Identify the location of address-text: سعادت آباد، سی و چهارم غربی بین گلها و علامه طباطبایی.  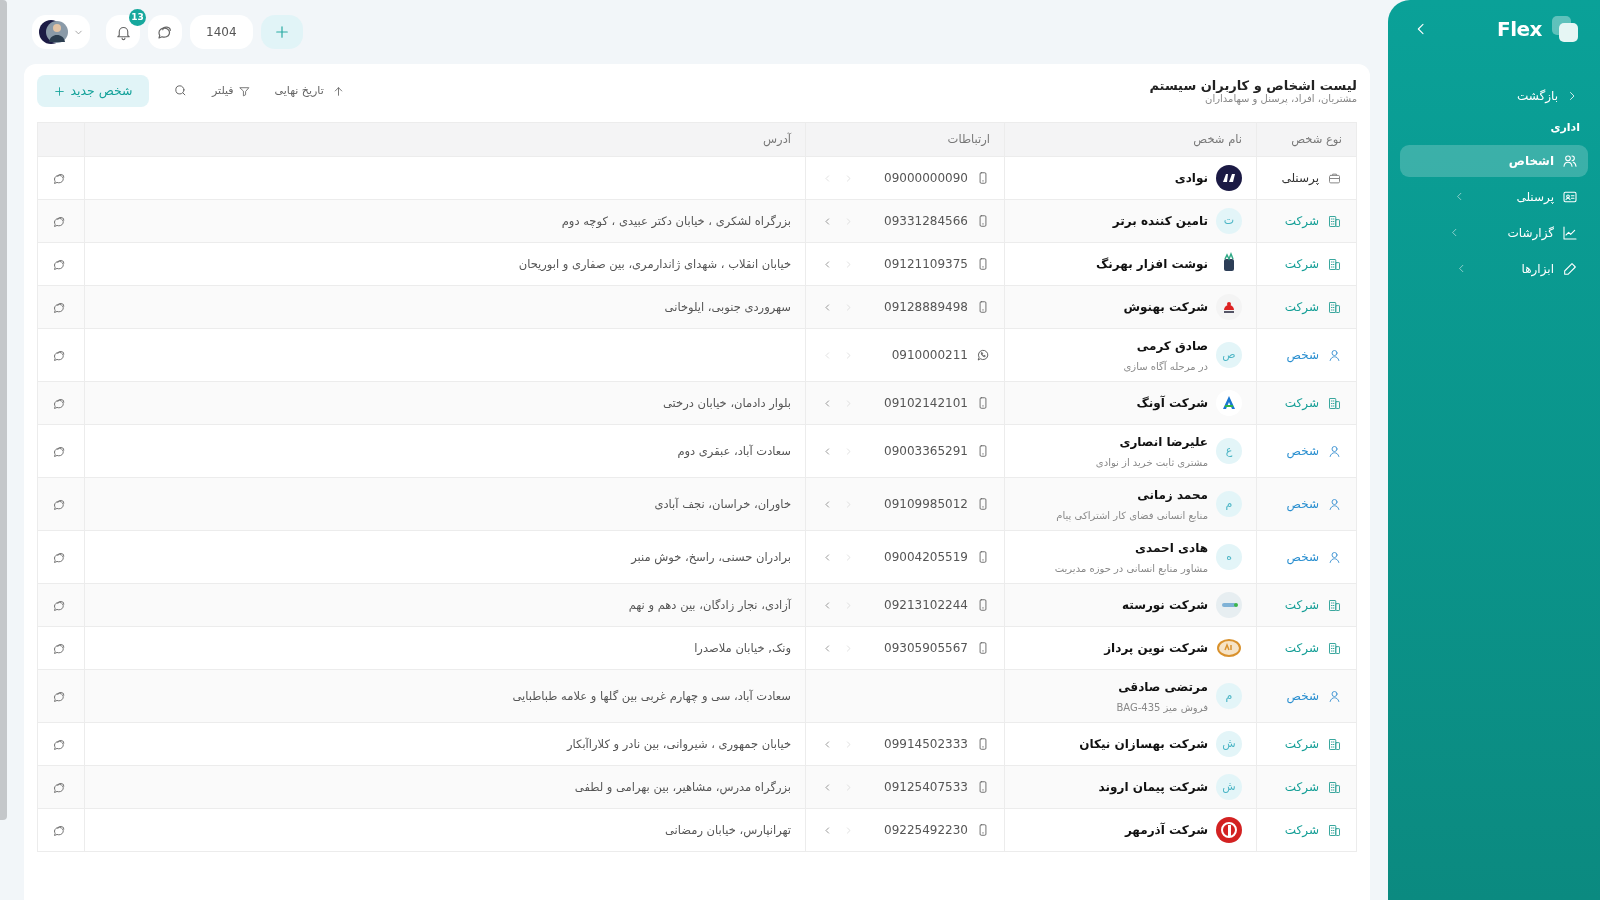
(651, 695).